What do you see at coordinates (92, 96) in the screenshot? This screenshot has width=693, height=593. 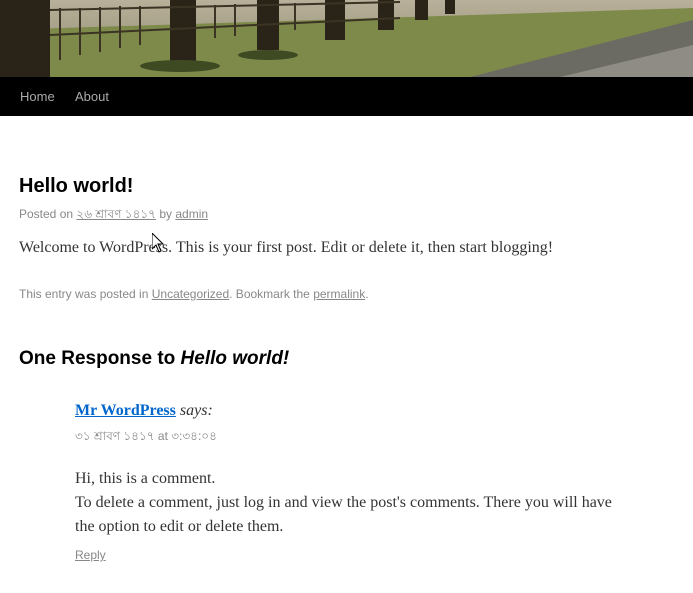 I see `nav-item-about: About` at bounding box center [92, 96].